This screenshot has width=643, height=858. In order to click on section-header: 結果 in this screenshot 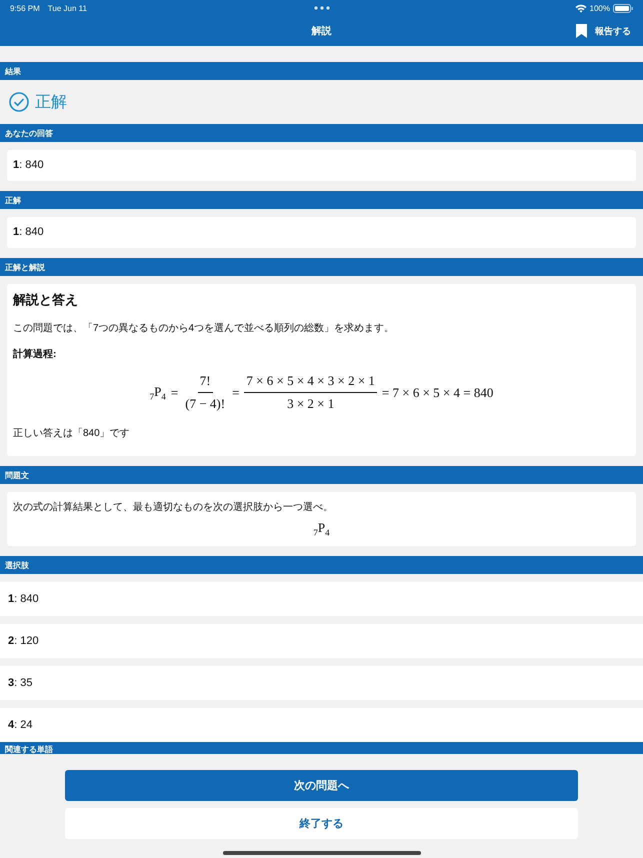, I will do `click(321, 71)`.